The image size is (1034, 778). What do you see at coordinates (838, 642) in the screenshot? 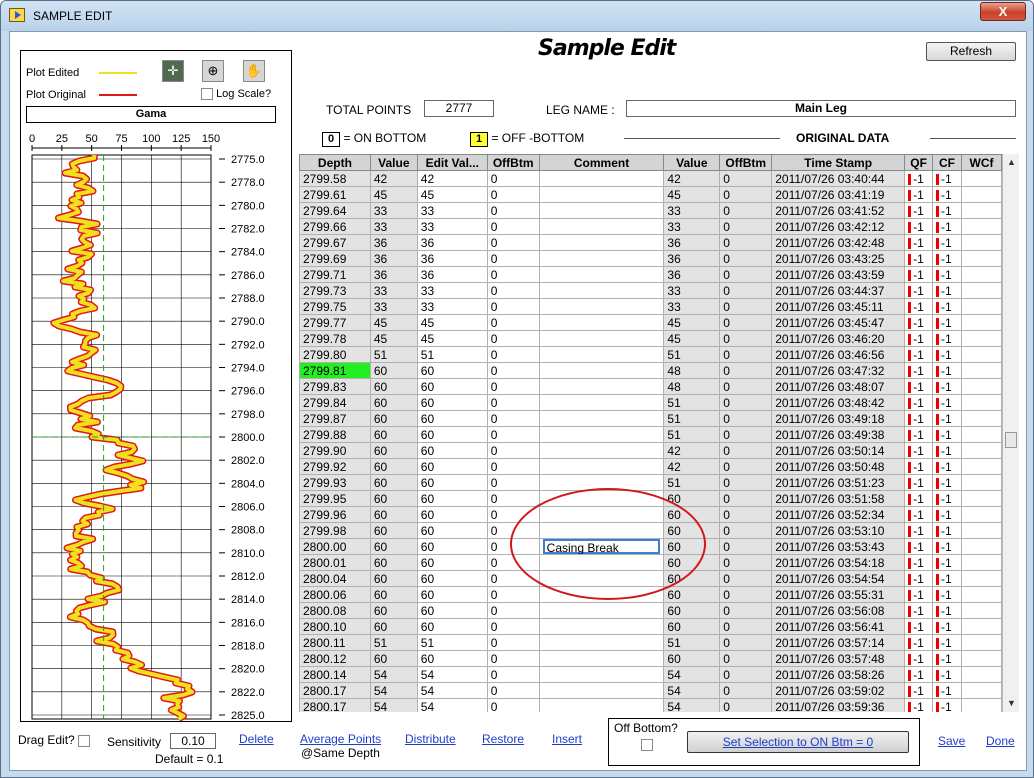
I see `timestamp-cell: 2011/07/26 03:57:14` at bounding box center [838, 642].